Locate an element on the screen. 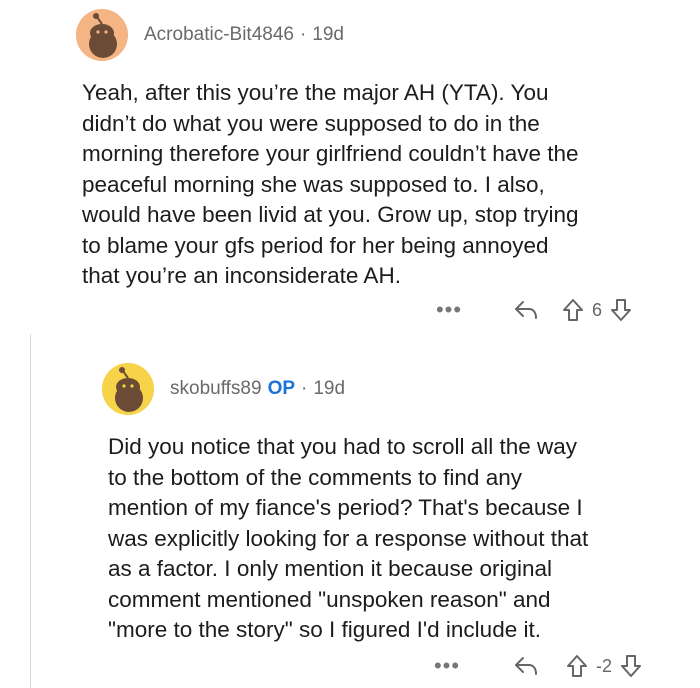  op-badge: OP is located at coordinates (281, 388).